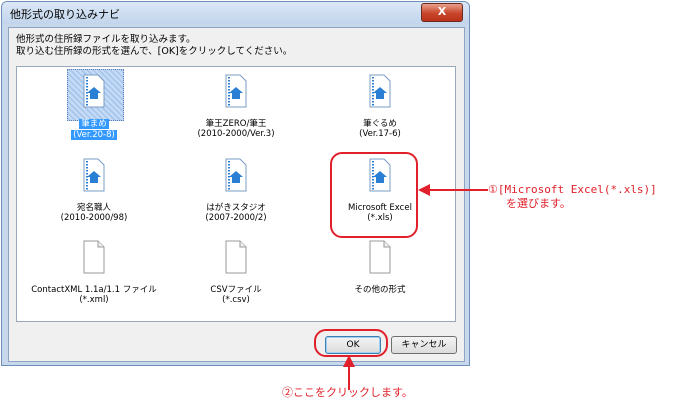 The image size is (695, 407). I want to click on arrow-to-excel-icon, so click(453, 190).